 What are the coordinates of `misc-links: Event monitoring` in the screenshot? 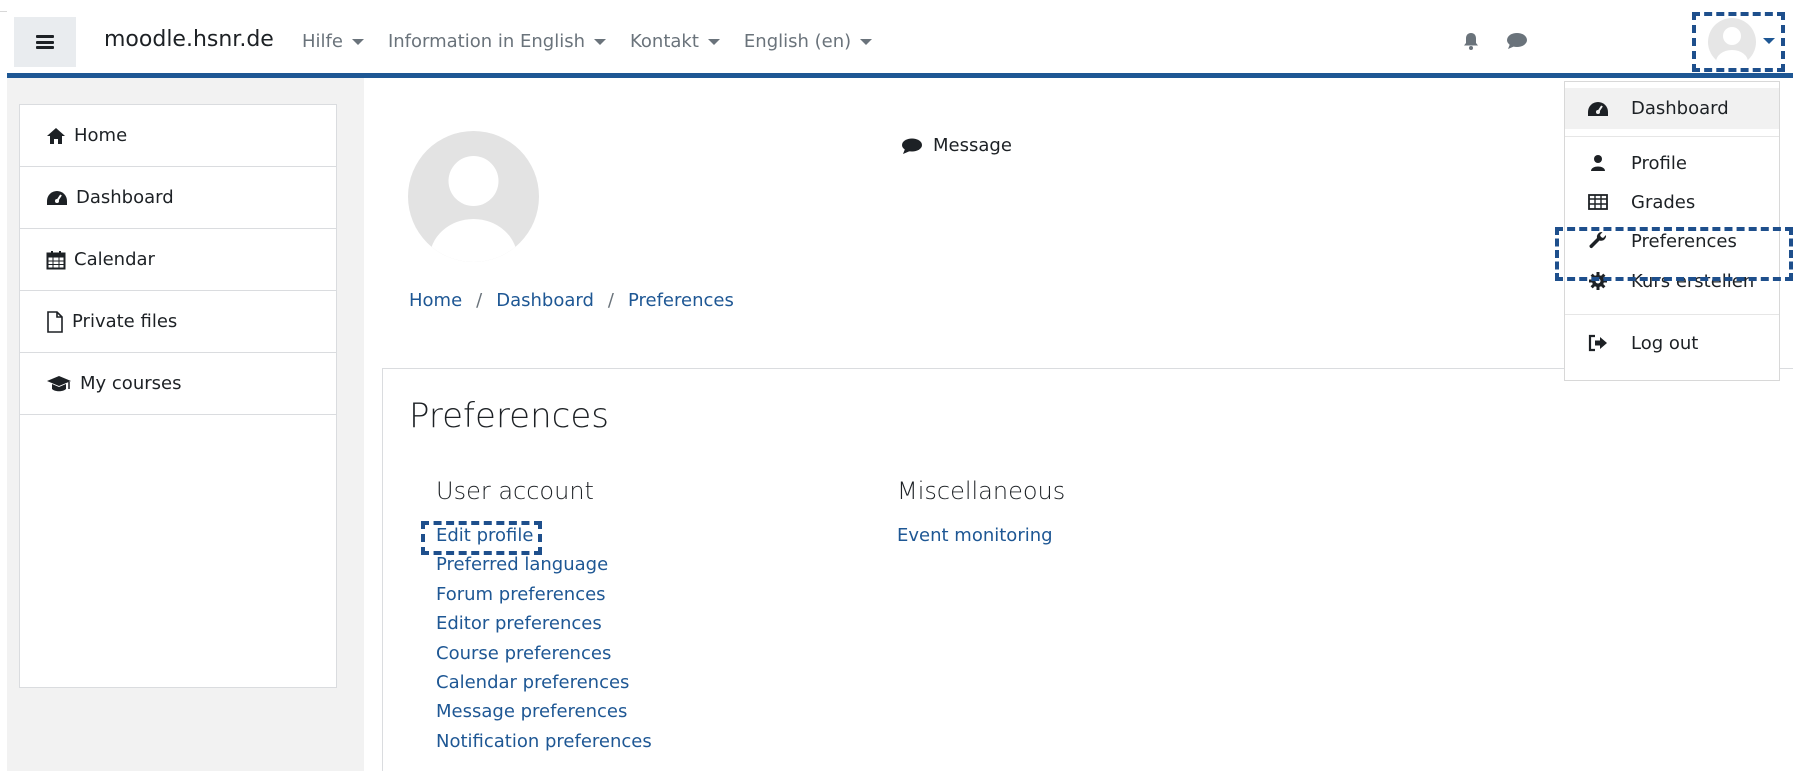 It's located at (975, 535).